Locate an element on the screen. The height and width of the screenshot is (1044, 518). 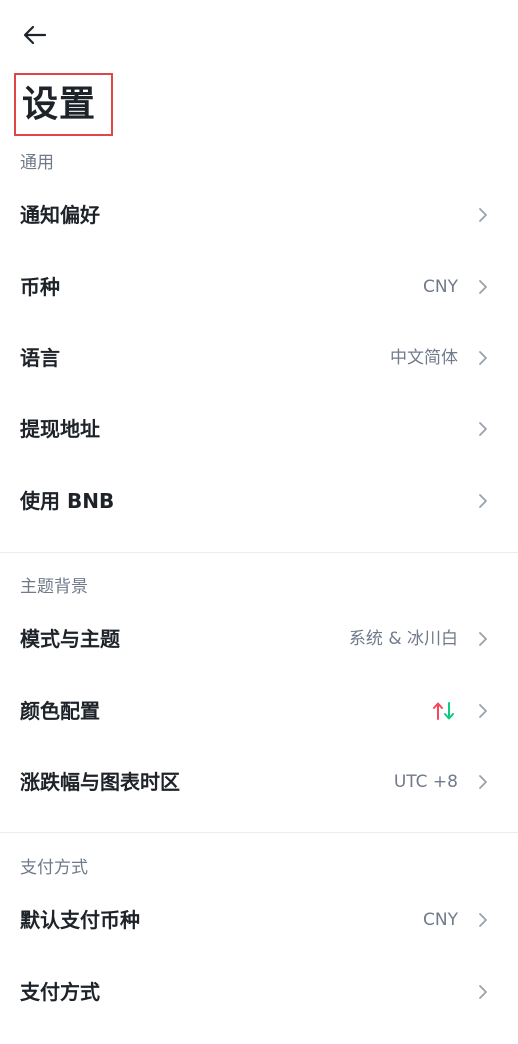
settings-item-notification-preferences: 通知偏好 is located at coordinates (259, 215).